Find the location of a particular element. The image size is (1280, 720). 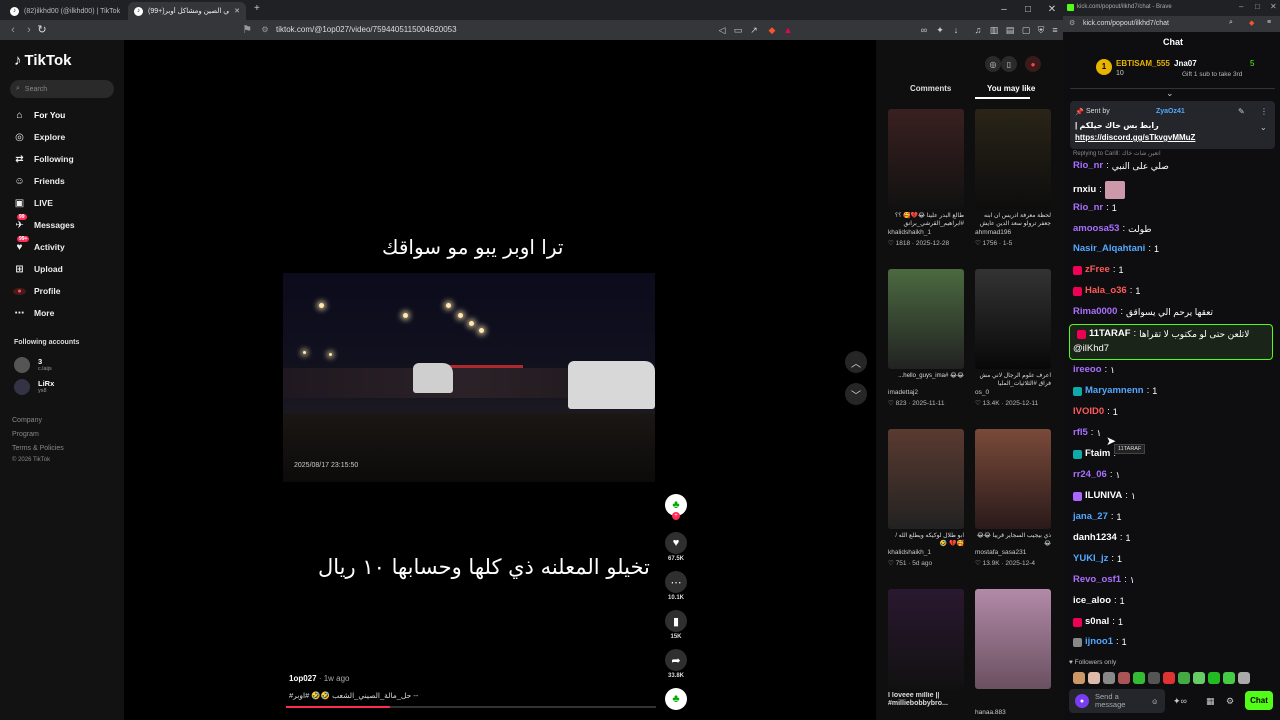

tab-comments: Comments is located at coordinates (930, 88).